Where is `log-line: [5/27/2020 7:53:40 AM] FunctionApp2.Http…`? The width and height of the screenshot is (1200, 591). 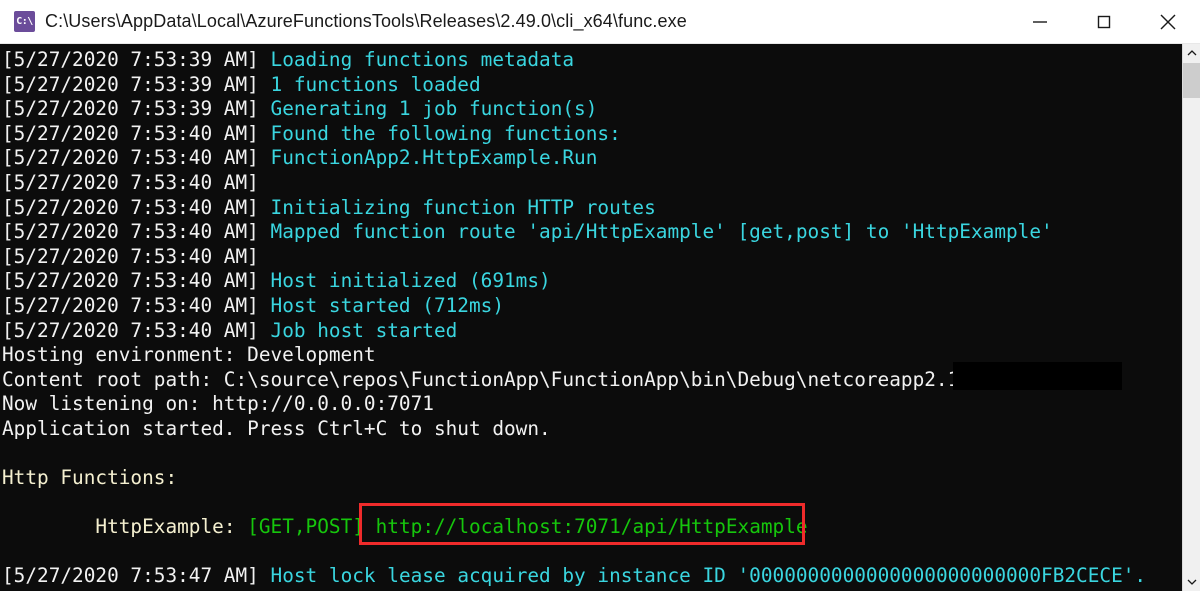 log-line: [5/27/2020 7:53:40 AM] FunctionApp2.Http… is located at coordinates (592, 158).